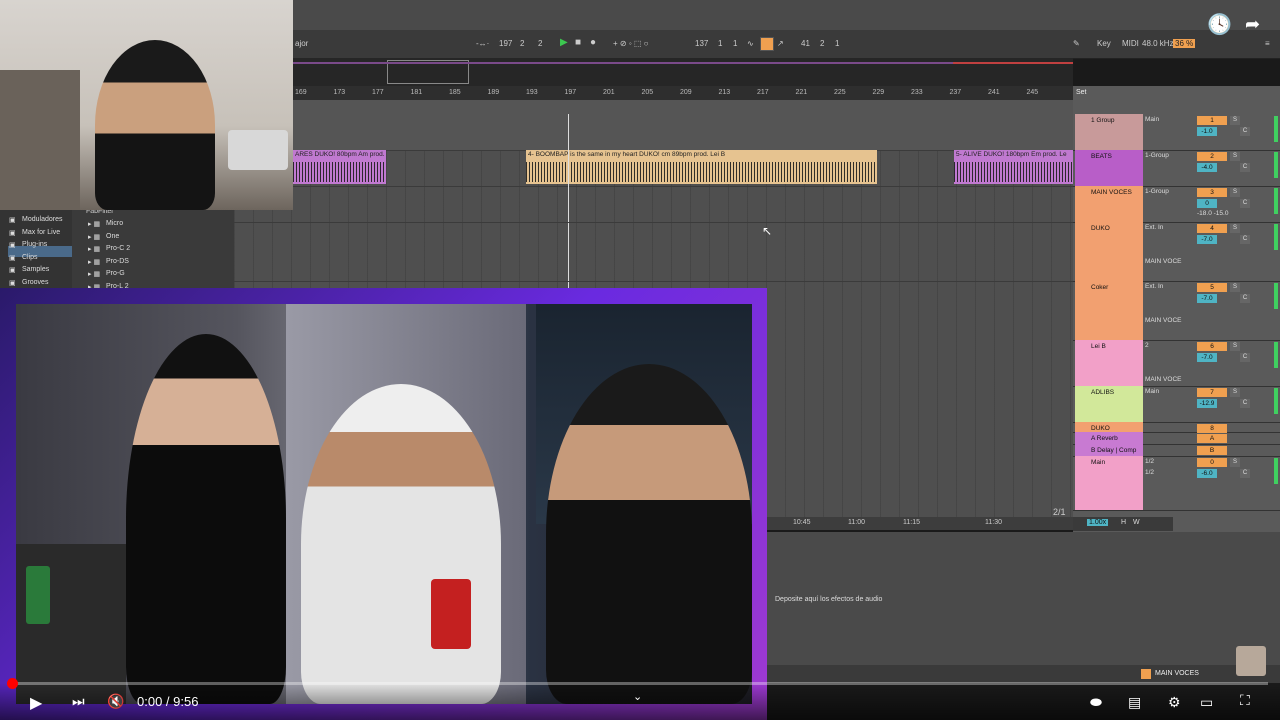 This screenshot has width=1280, height=720. I want to click on key-map-button: Key, so click(1104, 43).